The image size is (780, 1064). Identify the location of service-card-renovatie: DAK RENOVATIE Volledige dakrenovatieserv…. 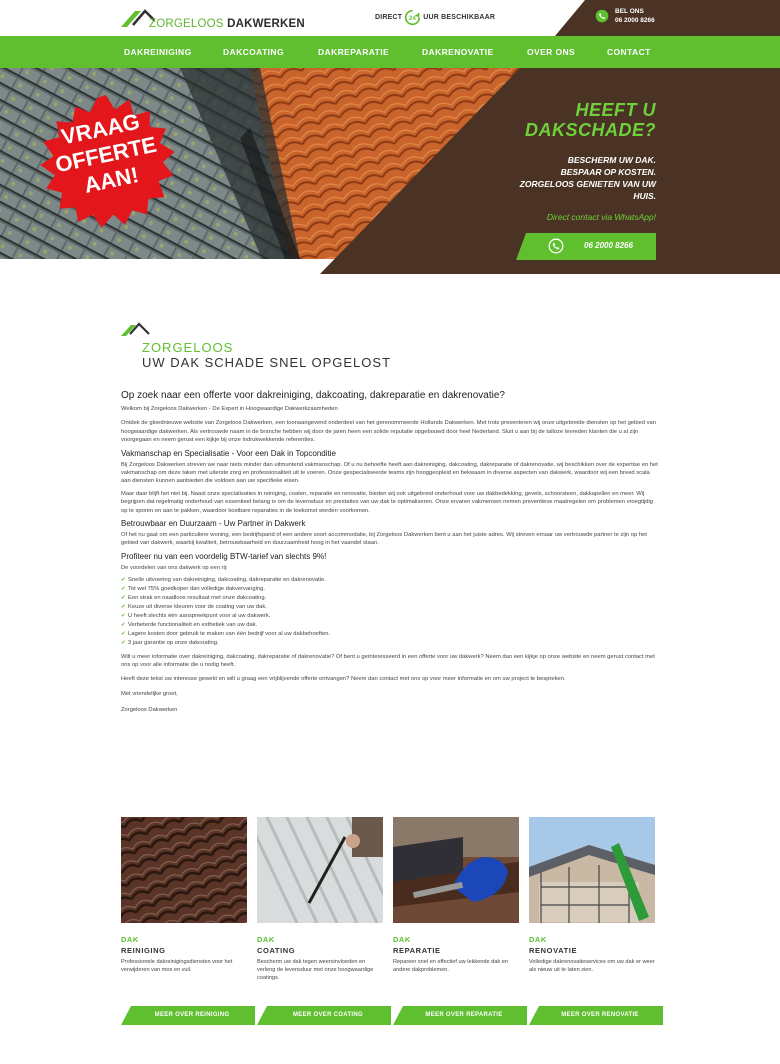
(596, 921).